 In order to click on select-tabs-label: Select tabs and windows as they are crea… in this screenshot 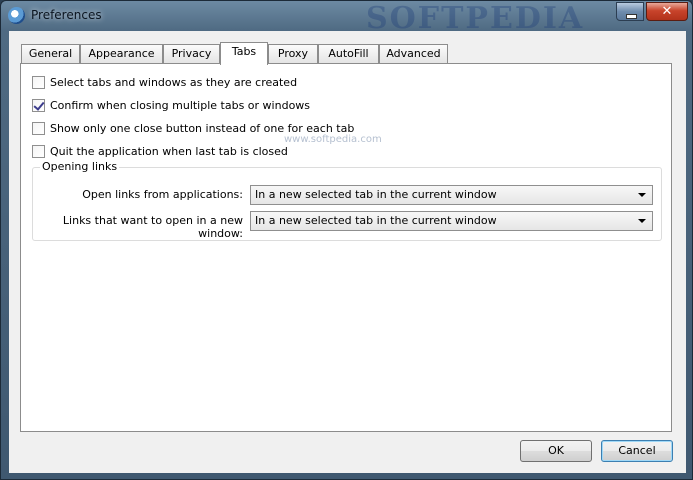, I will do `click(174, 82)`.